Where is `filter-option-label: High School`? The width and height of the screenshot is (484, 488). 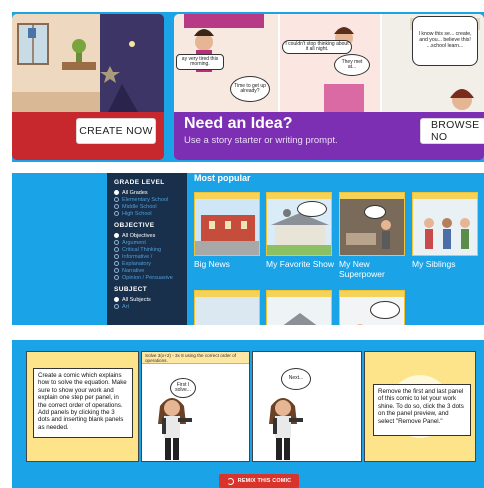 filter-option-label: High School is located at coordinates (137, 213).